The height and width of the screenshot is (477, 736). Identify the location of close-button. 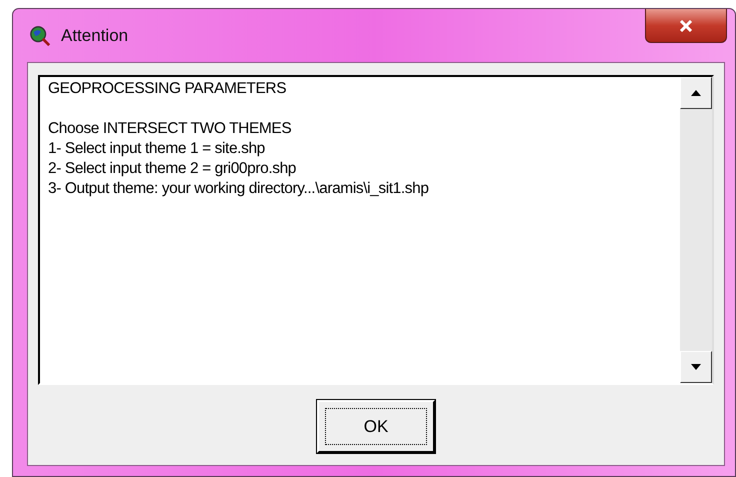
(686, 26).